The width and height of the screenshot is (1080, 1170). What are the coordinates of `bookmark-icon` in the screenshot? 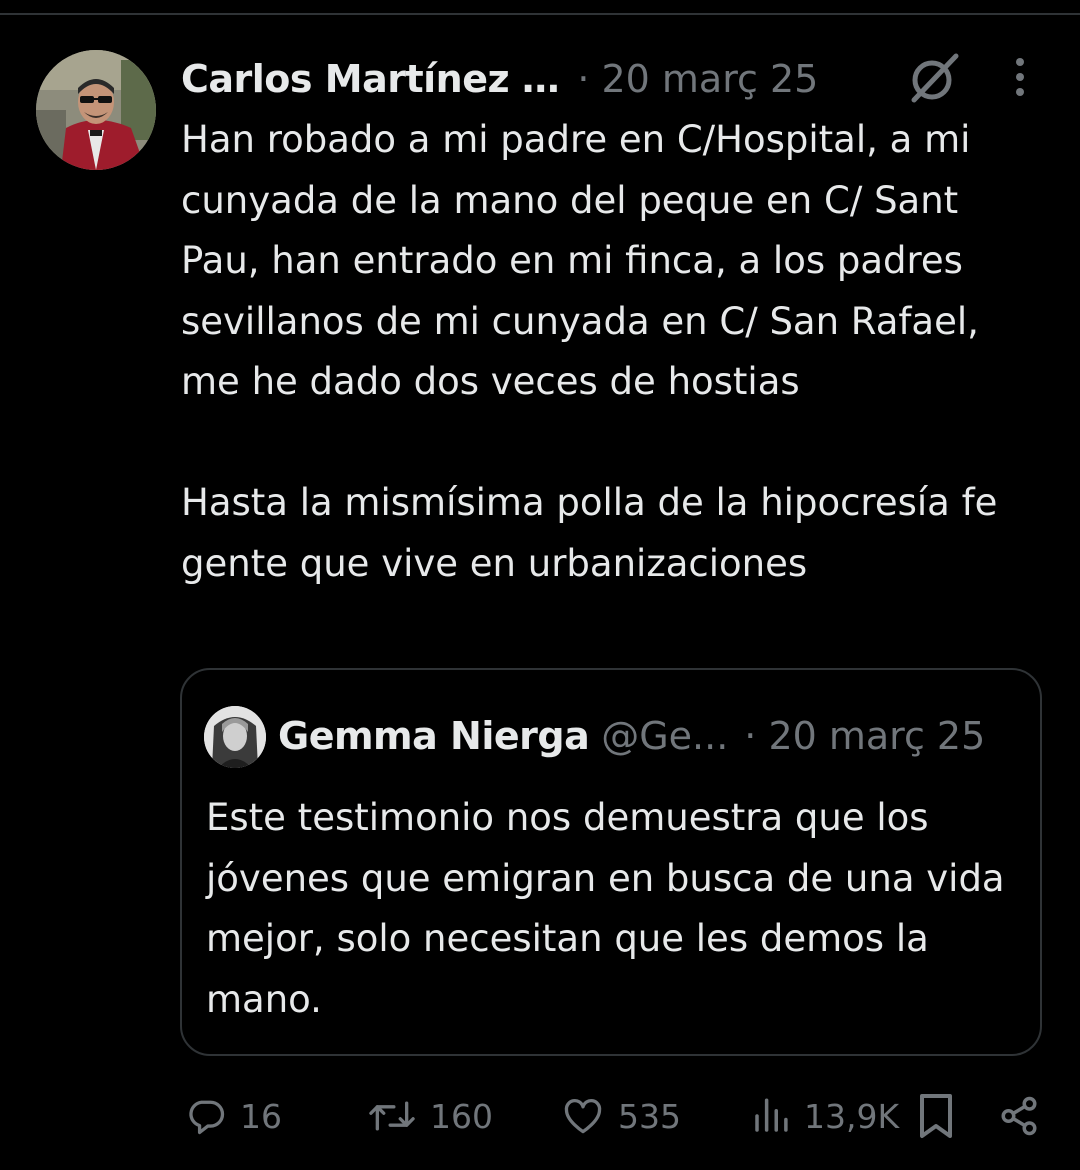 It's located at (936, 1116).